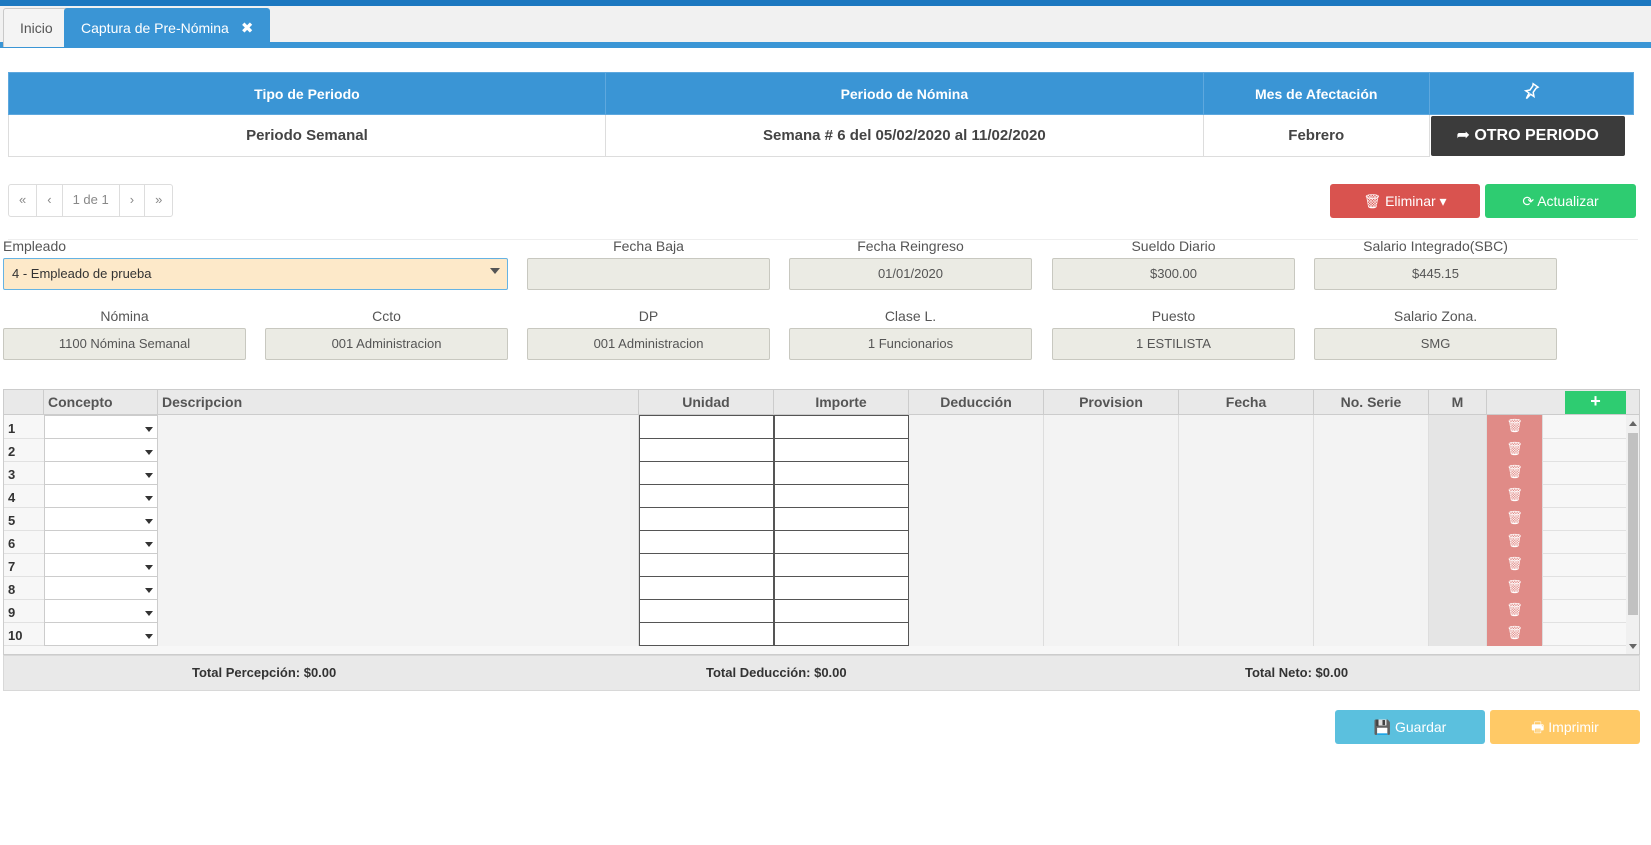  Describe the element at coordinates (1410, 727) in the screenshot. I see `guardar-button: 💾 Guardar` at that location.